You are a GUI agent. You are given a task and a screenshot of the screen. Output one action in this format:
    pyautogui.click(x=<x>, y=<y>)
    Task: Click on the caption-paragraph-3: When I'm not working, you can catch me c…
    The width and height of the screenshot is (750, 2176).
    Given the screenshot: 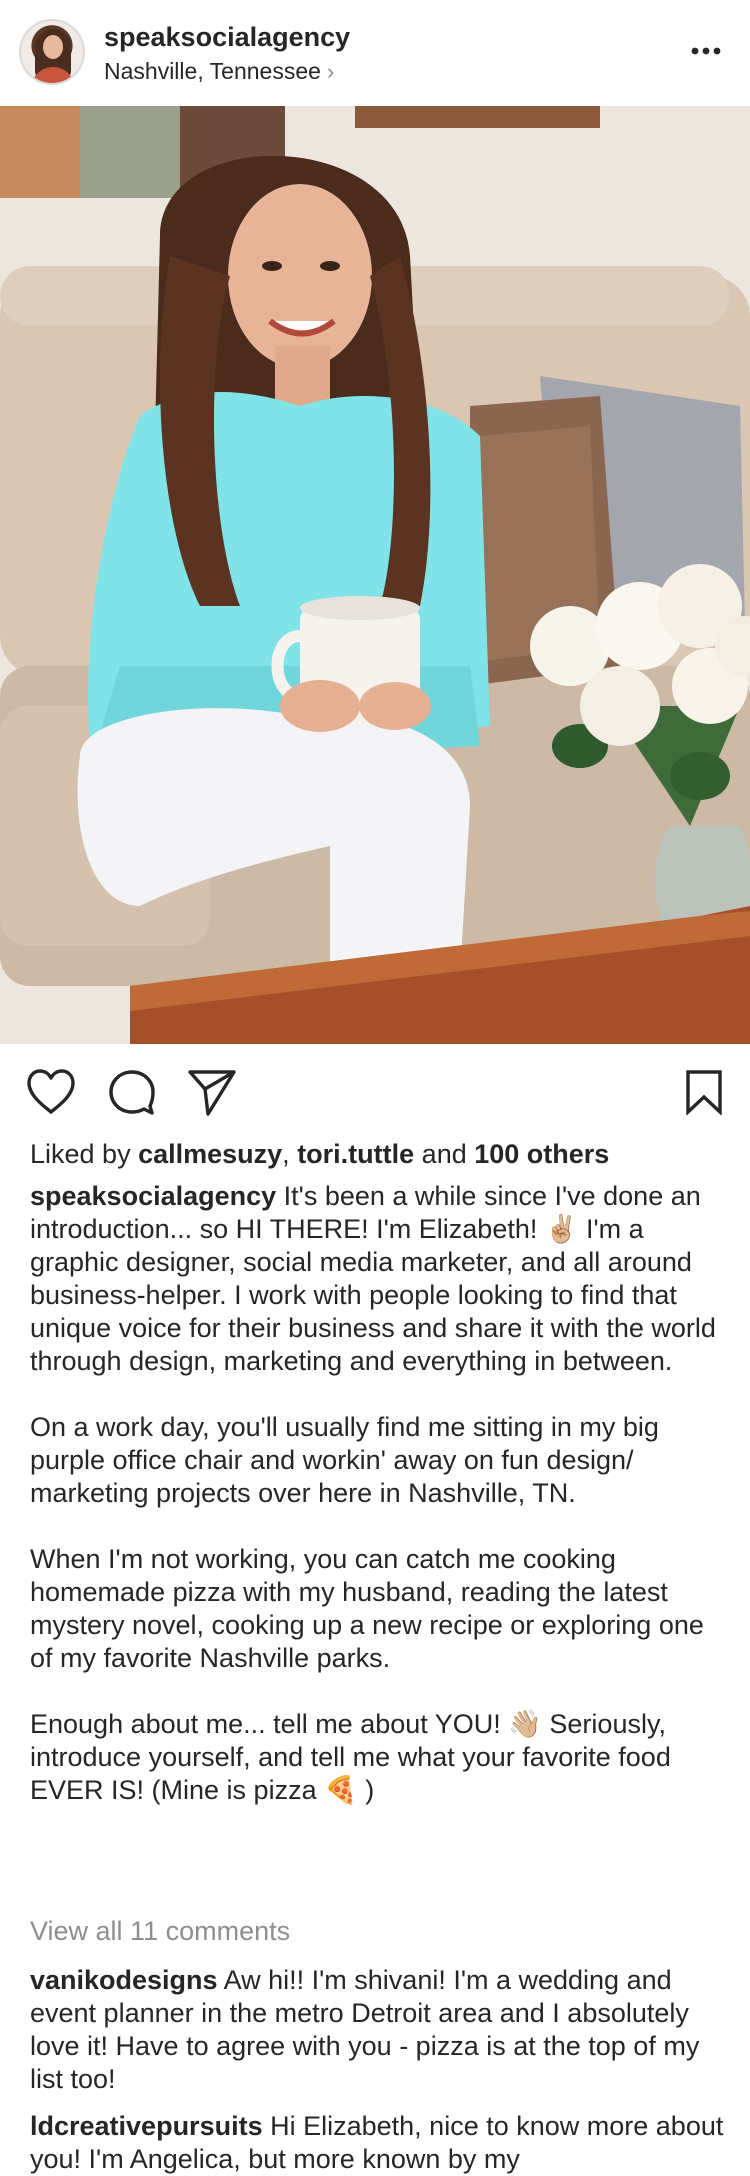 What is the action you would take?
    pyautogui.click(x=367, y=1608)
    